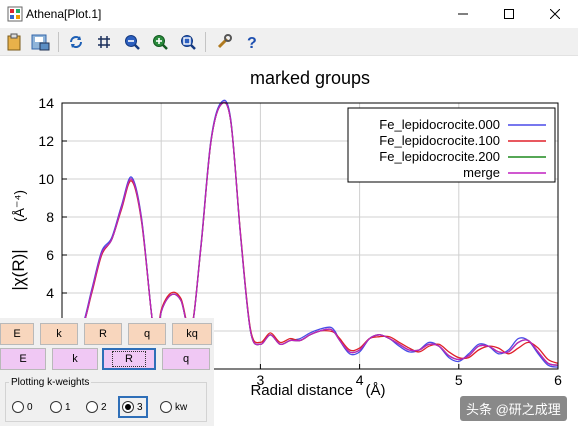  What do you see at coordinates (129, 359) in the screenshot?
I see `marked-R-button: R` at bounding box center [129, 359].